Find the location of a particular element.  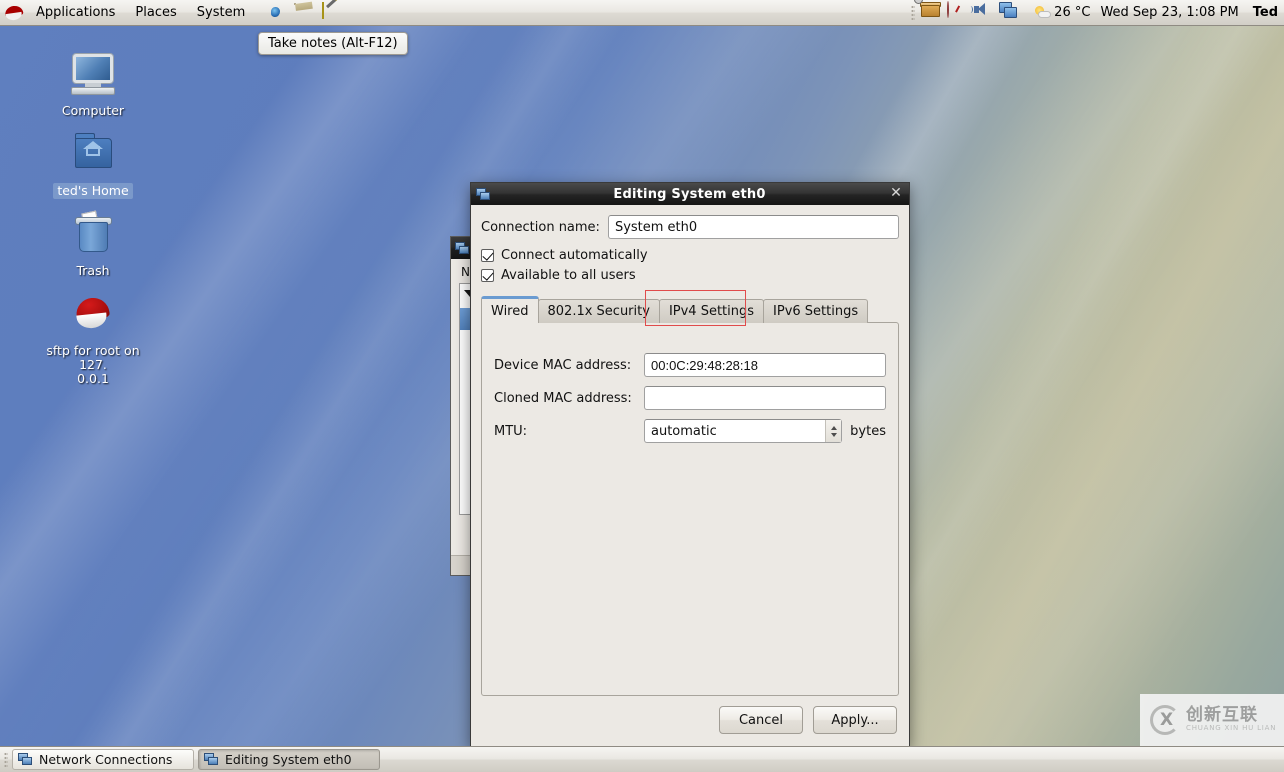

close-icon: ✕ is located at coordinates (896, 194).